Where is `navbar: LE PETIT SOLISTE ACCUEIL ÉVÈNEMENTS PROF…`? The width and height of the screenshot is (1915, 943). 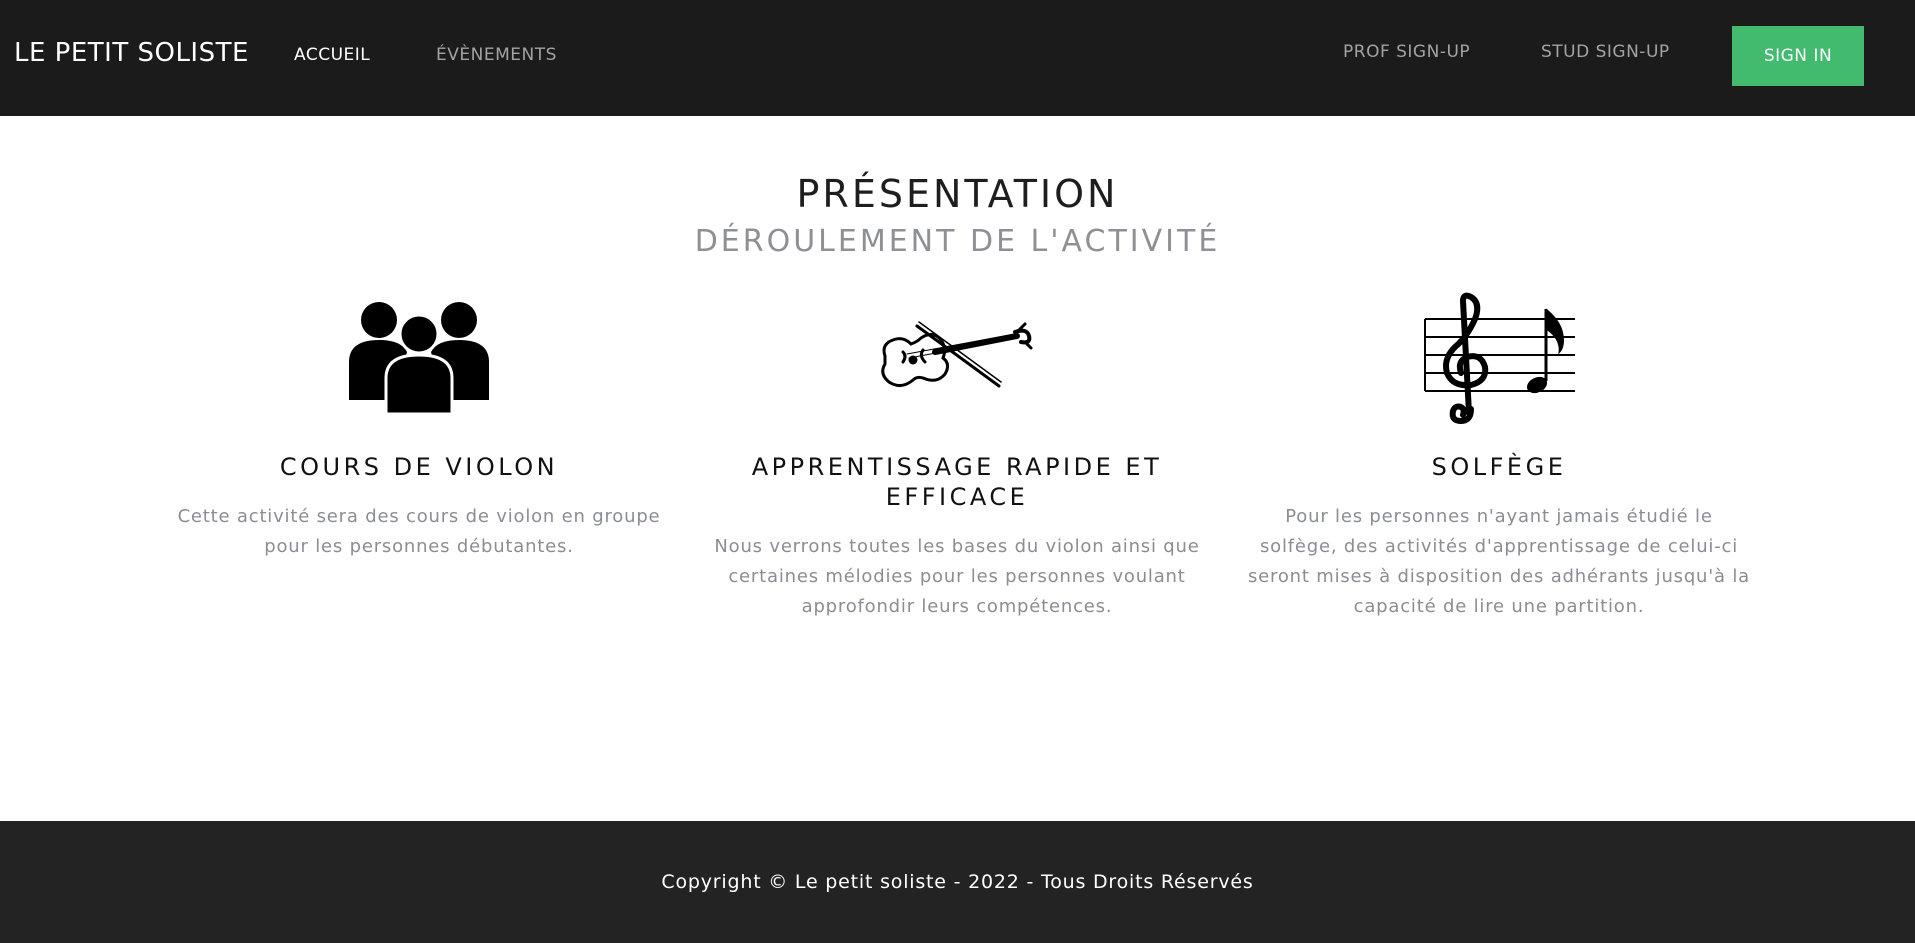 navbar: LE PETIT SOLISTE ACCUEIL ÉVÈNEMENTS PROF… is located at coordinates (957, 58).